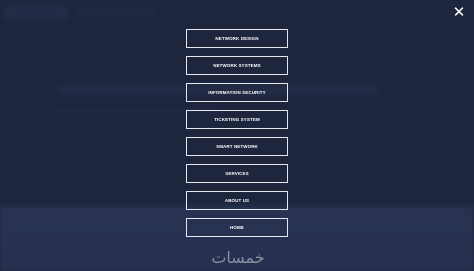 The height and width of the screenshot is (271, 474). Describe the element at coordinates (237, 173) in the screenshot. I see `menu-item-services: SERVICES` at that location.